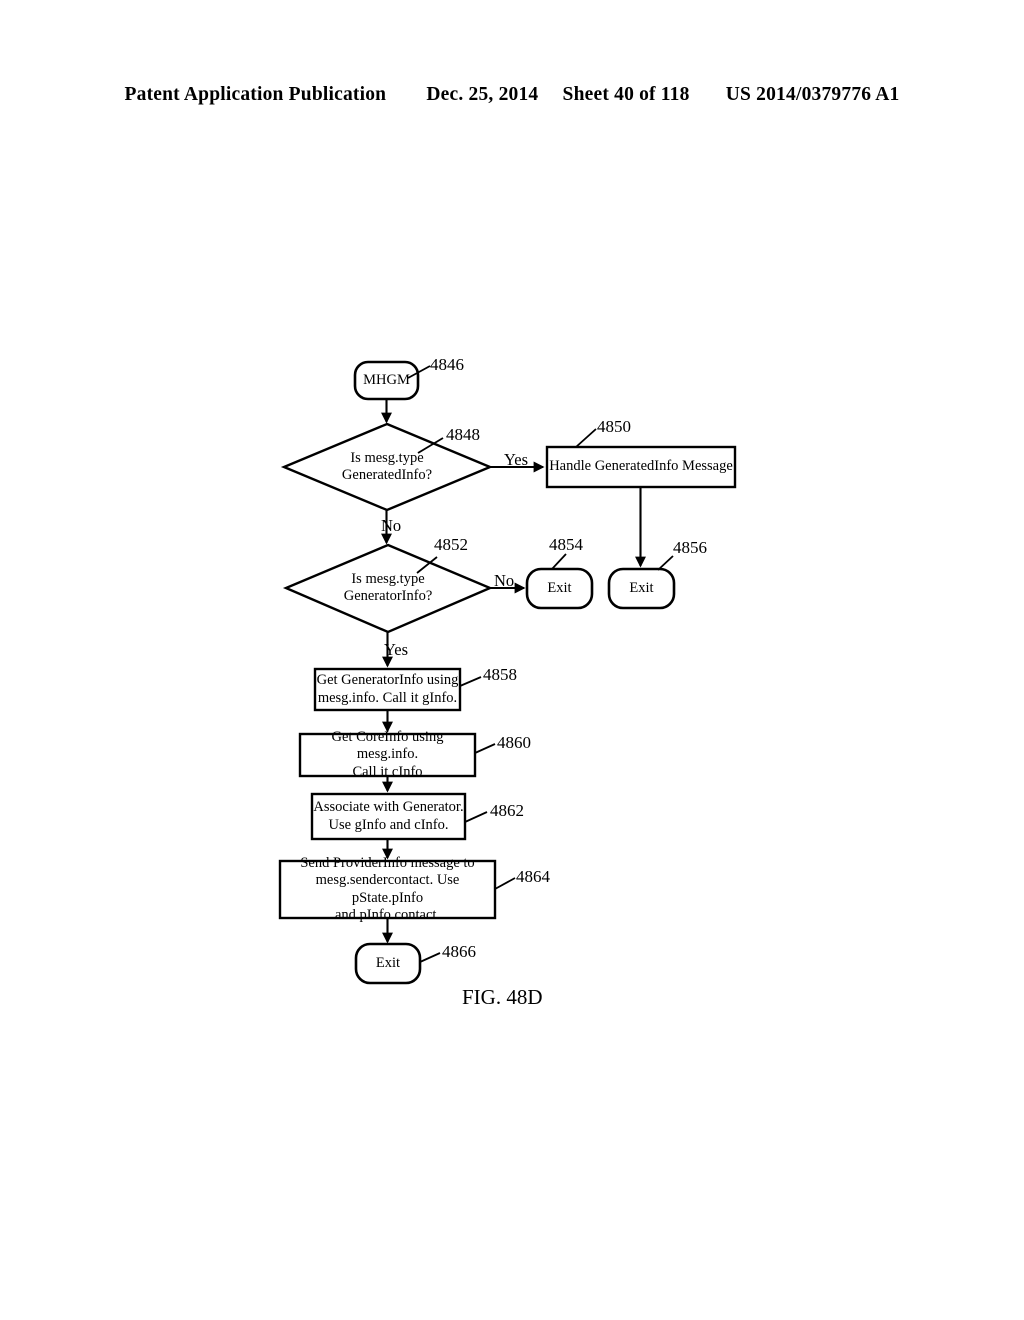  What do you see at coordinates (559, 587) in the screenshot?
I see `node-label-4854: Exit` at bounding box center [559, 587].